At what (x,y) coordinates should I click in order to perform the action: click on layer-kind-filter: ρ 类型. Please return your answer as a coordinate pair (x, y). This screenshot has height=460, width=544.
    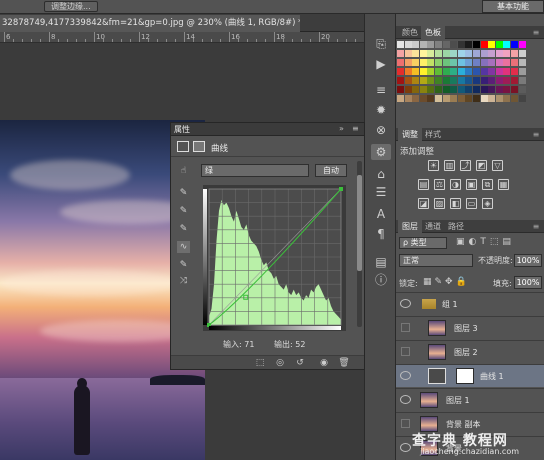
    Looking at the image, I should click on (423, 243).